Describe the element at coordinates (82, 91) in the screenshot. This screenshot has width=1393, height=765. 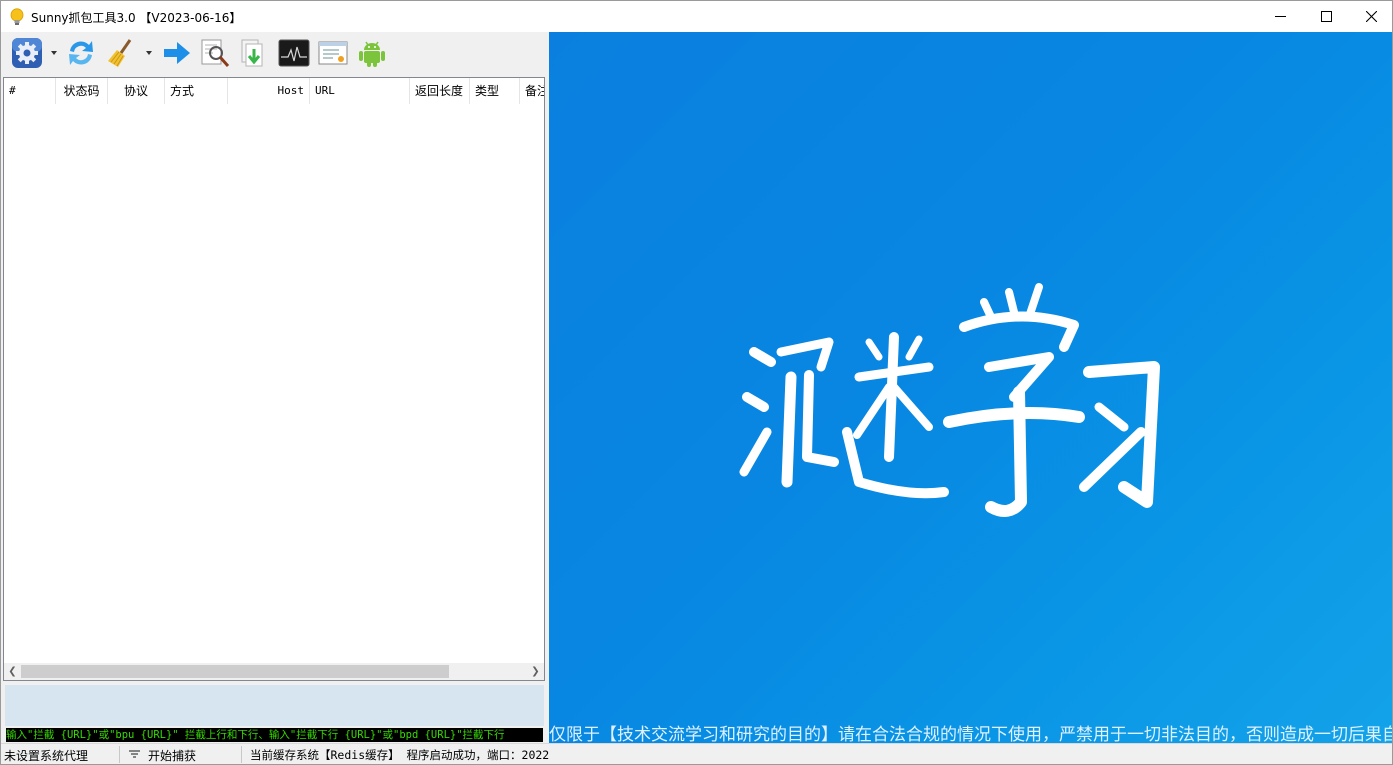
I see `col-header-status: 状态码` at that location.